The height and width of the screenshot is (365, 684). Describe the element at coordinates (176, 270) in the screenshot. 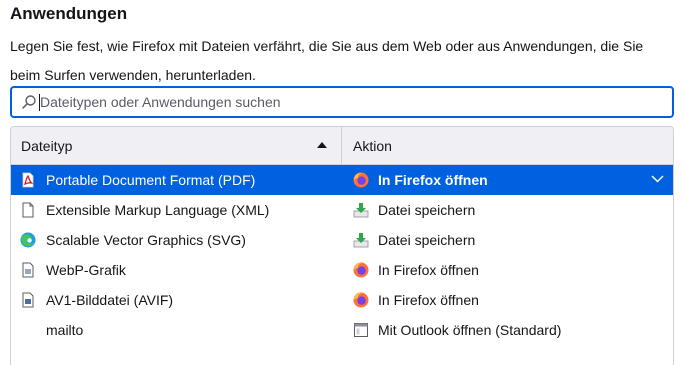

I see `type-cell: WebP-Grafik` at that location.